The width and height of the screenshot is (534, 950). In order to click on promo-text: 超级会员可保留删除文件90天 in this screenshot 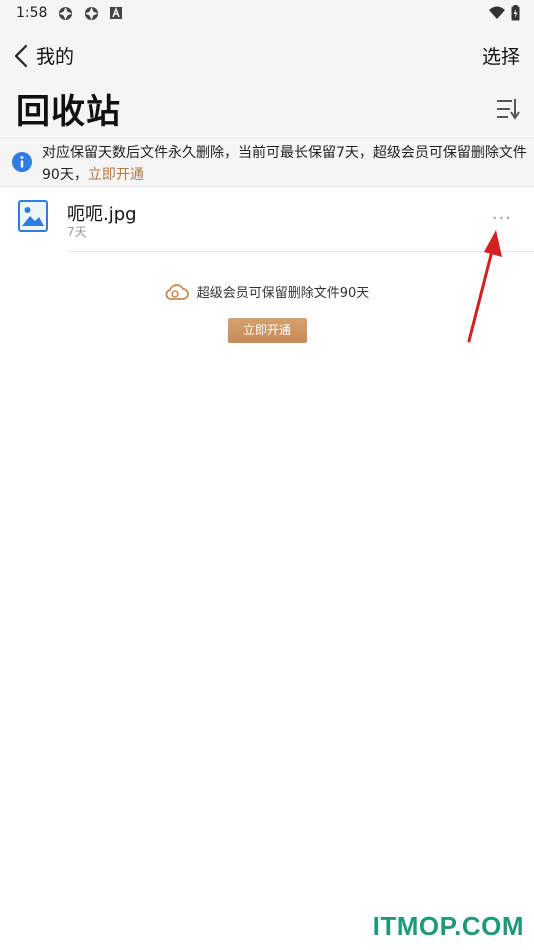, I will do `click(283, 293)`.